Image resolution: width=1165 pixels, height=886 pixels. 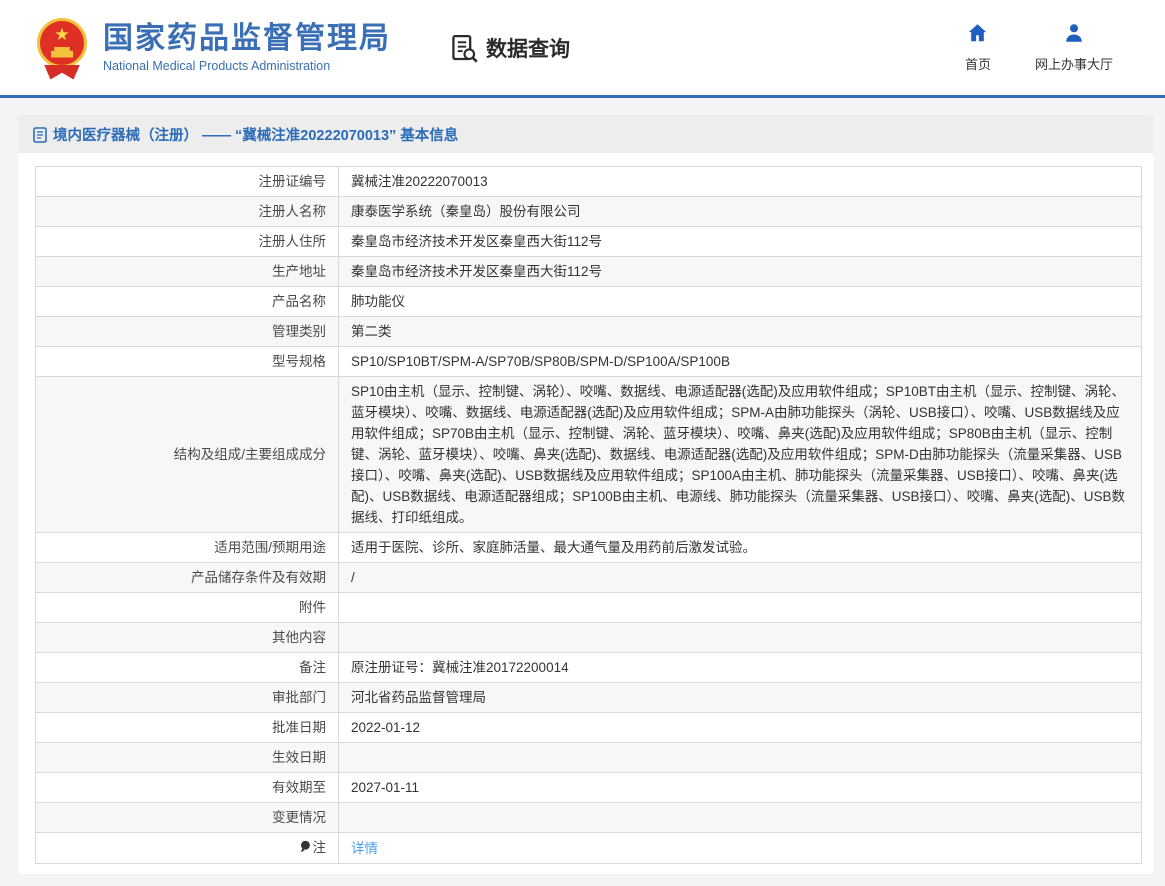 What do you see at coordinates (528, 49) in the screenshot?
I see `data-query-label: 数据查询` at bounding box center [528, 49].